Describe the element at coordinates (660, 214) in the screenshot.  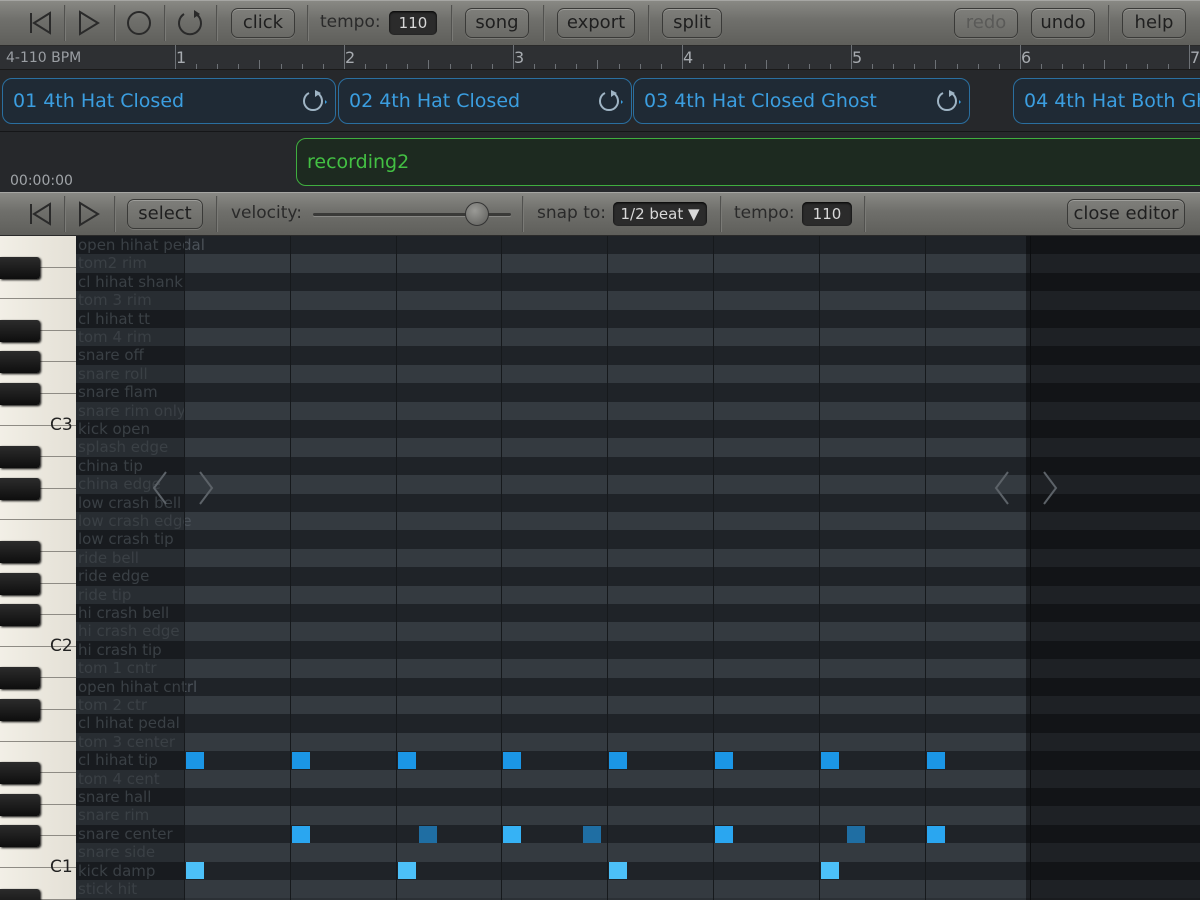
I see `snap-dropdown: 1/2 beat ▼` at that location.